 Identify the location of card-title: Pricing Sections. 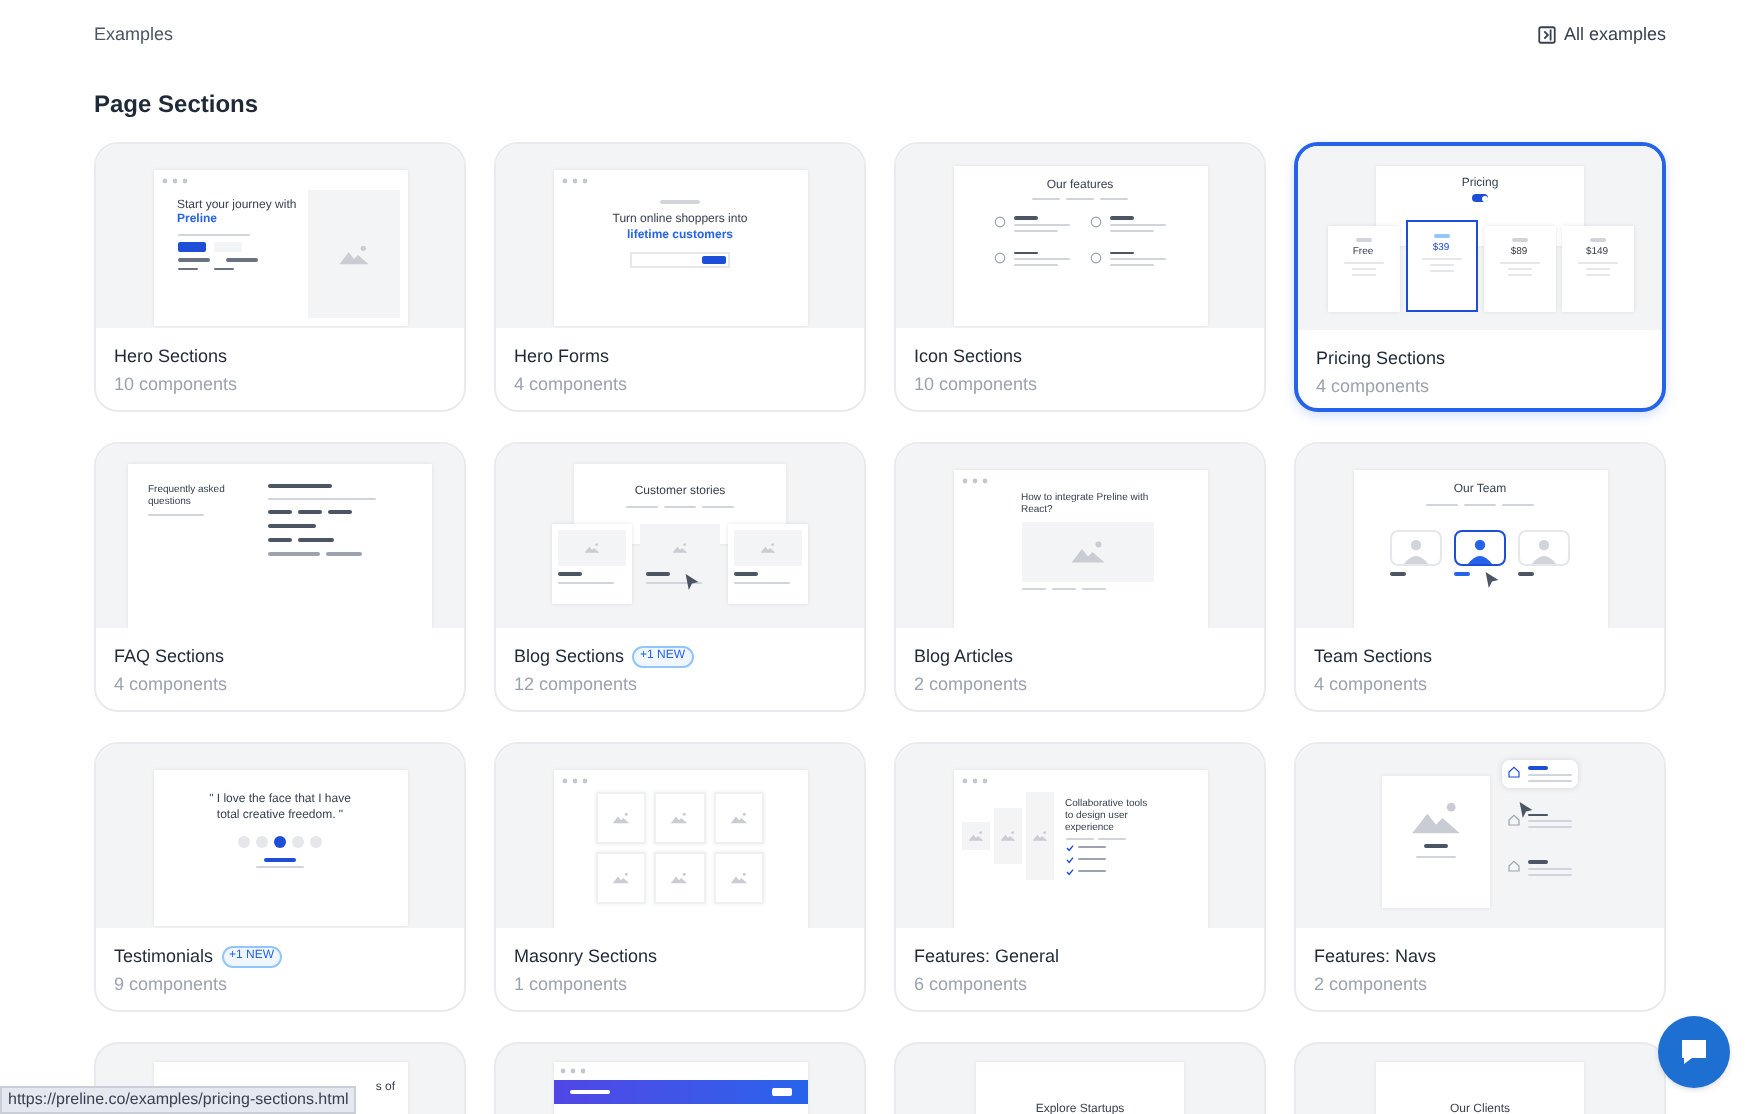
(1381, 358).